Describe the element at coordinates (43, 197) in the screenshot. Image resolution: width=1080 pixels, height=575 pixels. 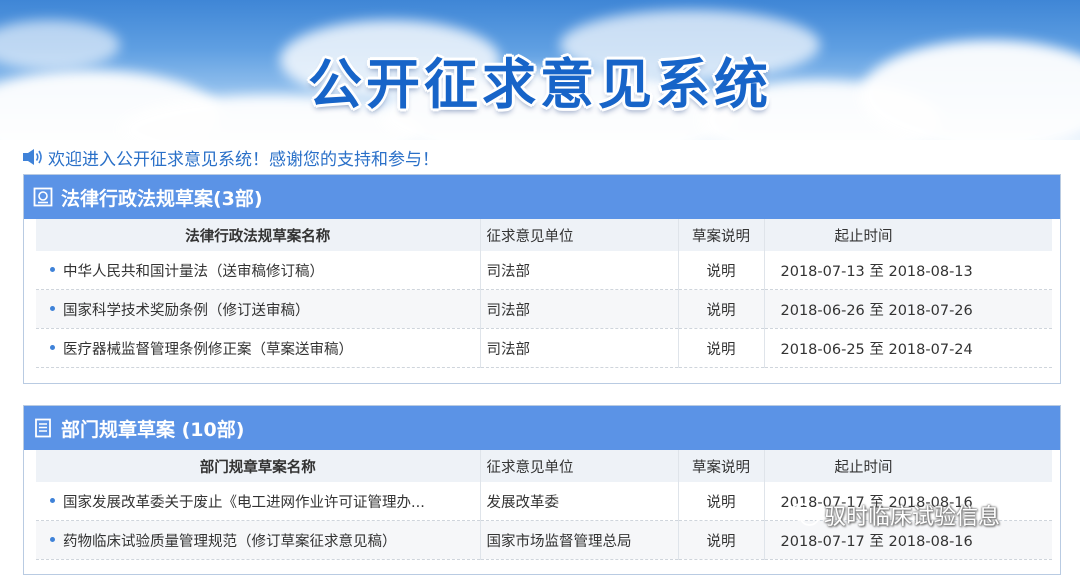
I see `seal-icon` at that location.